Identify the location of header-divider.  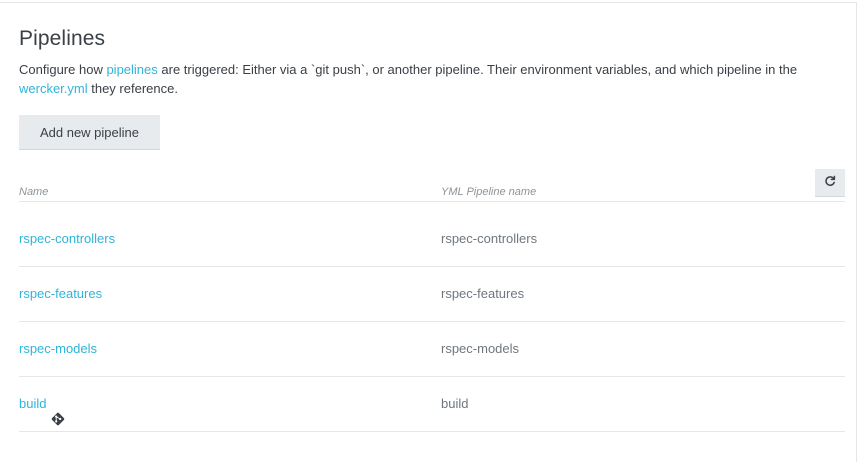
(432, 201).